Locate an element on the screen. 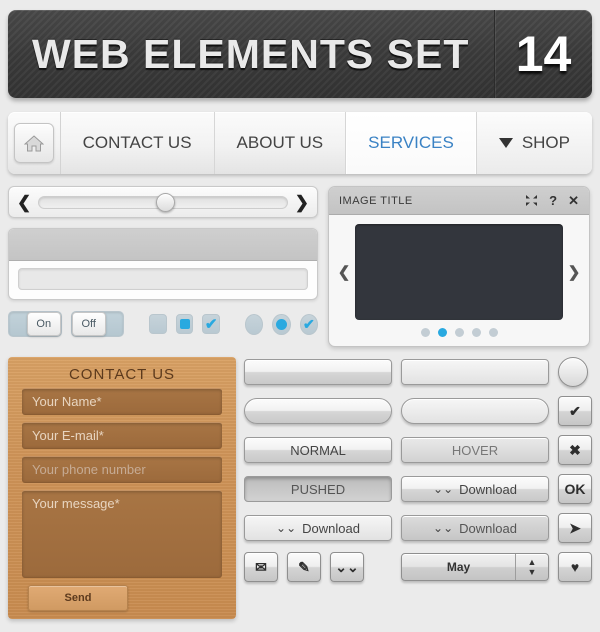 The width and height of the screenshot is (600, 632). pencil-icon-button: ✎ is located at coordinates (304, 567).